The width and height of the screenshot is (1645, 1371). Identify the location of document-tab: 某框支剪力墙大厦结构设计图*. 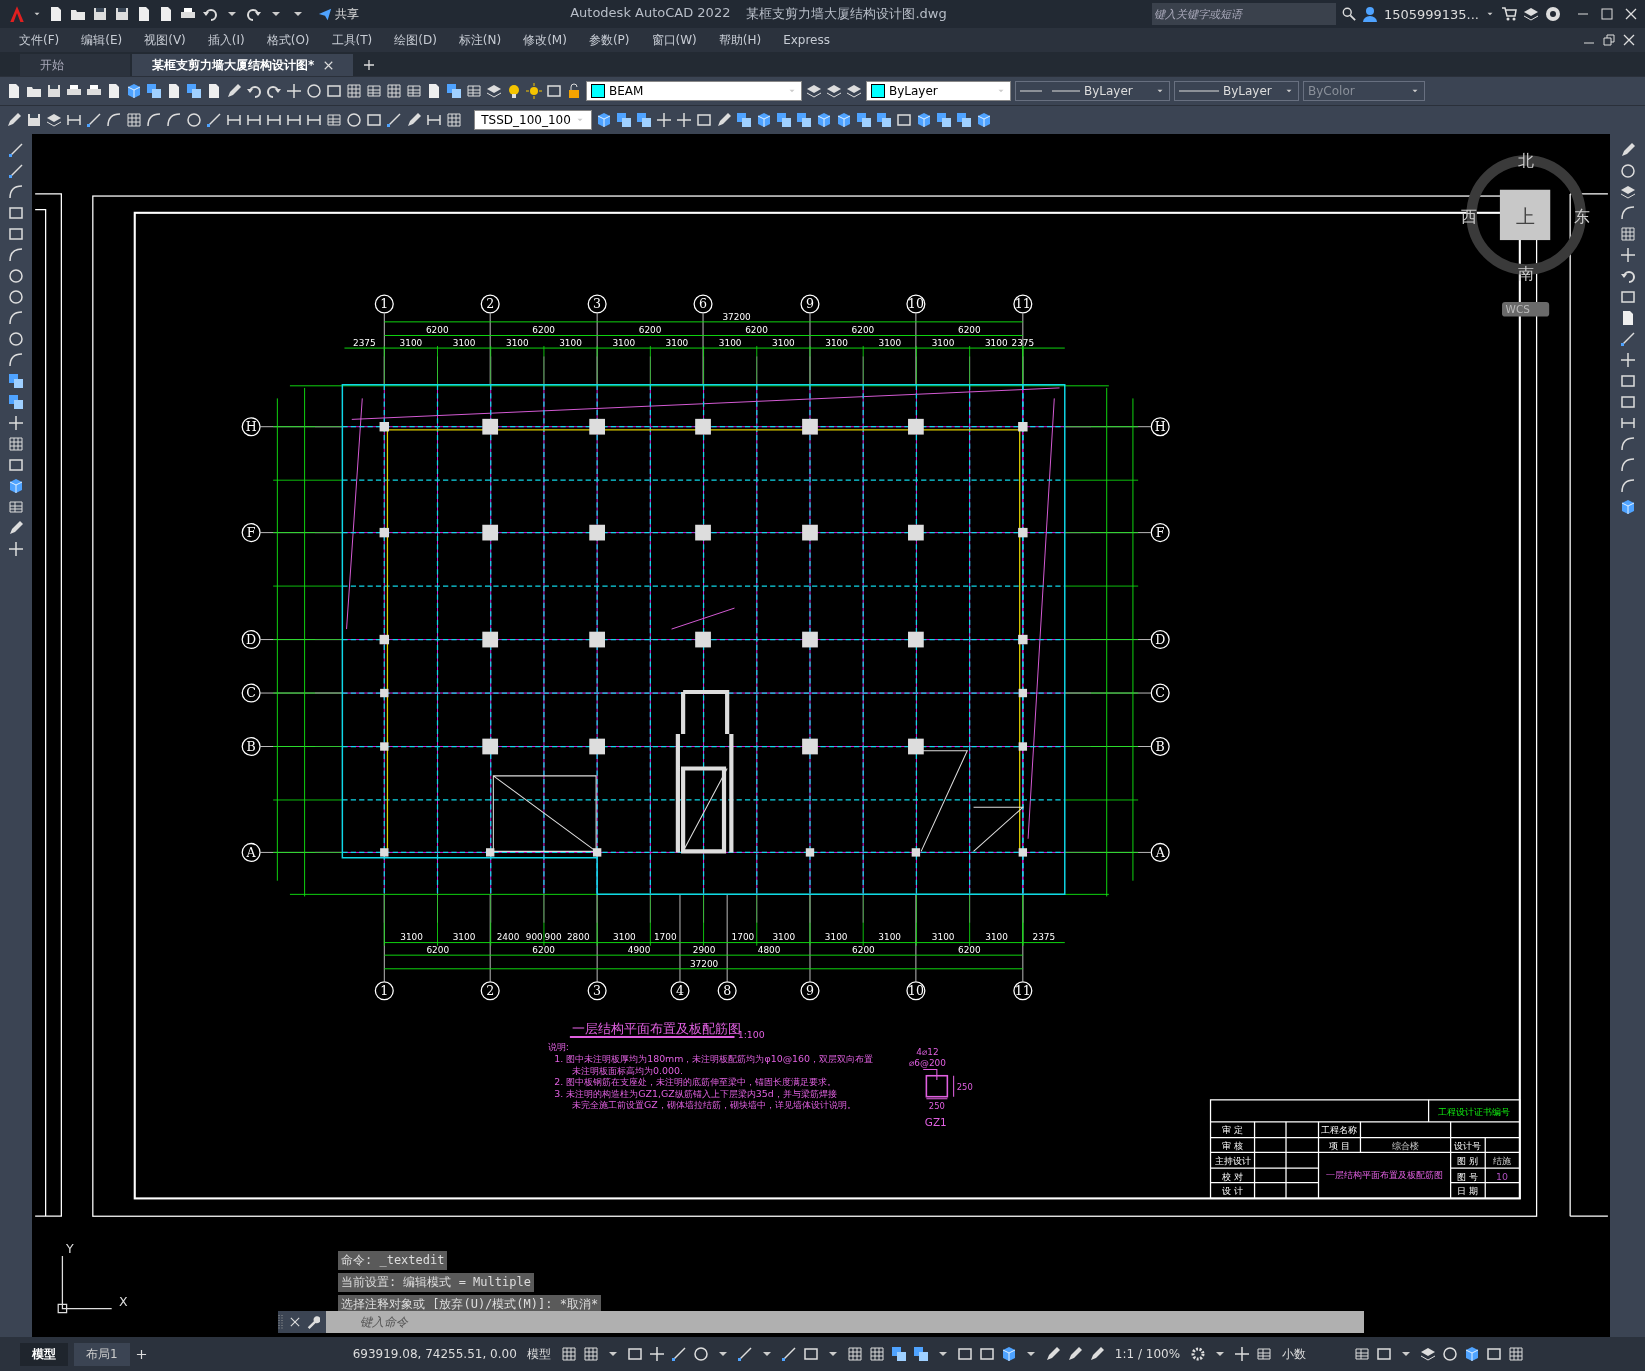
(243, 65).